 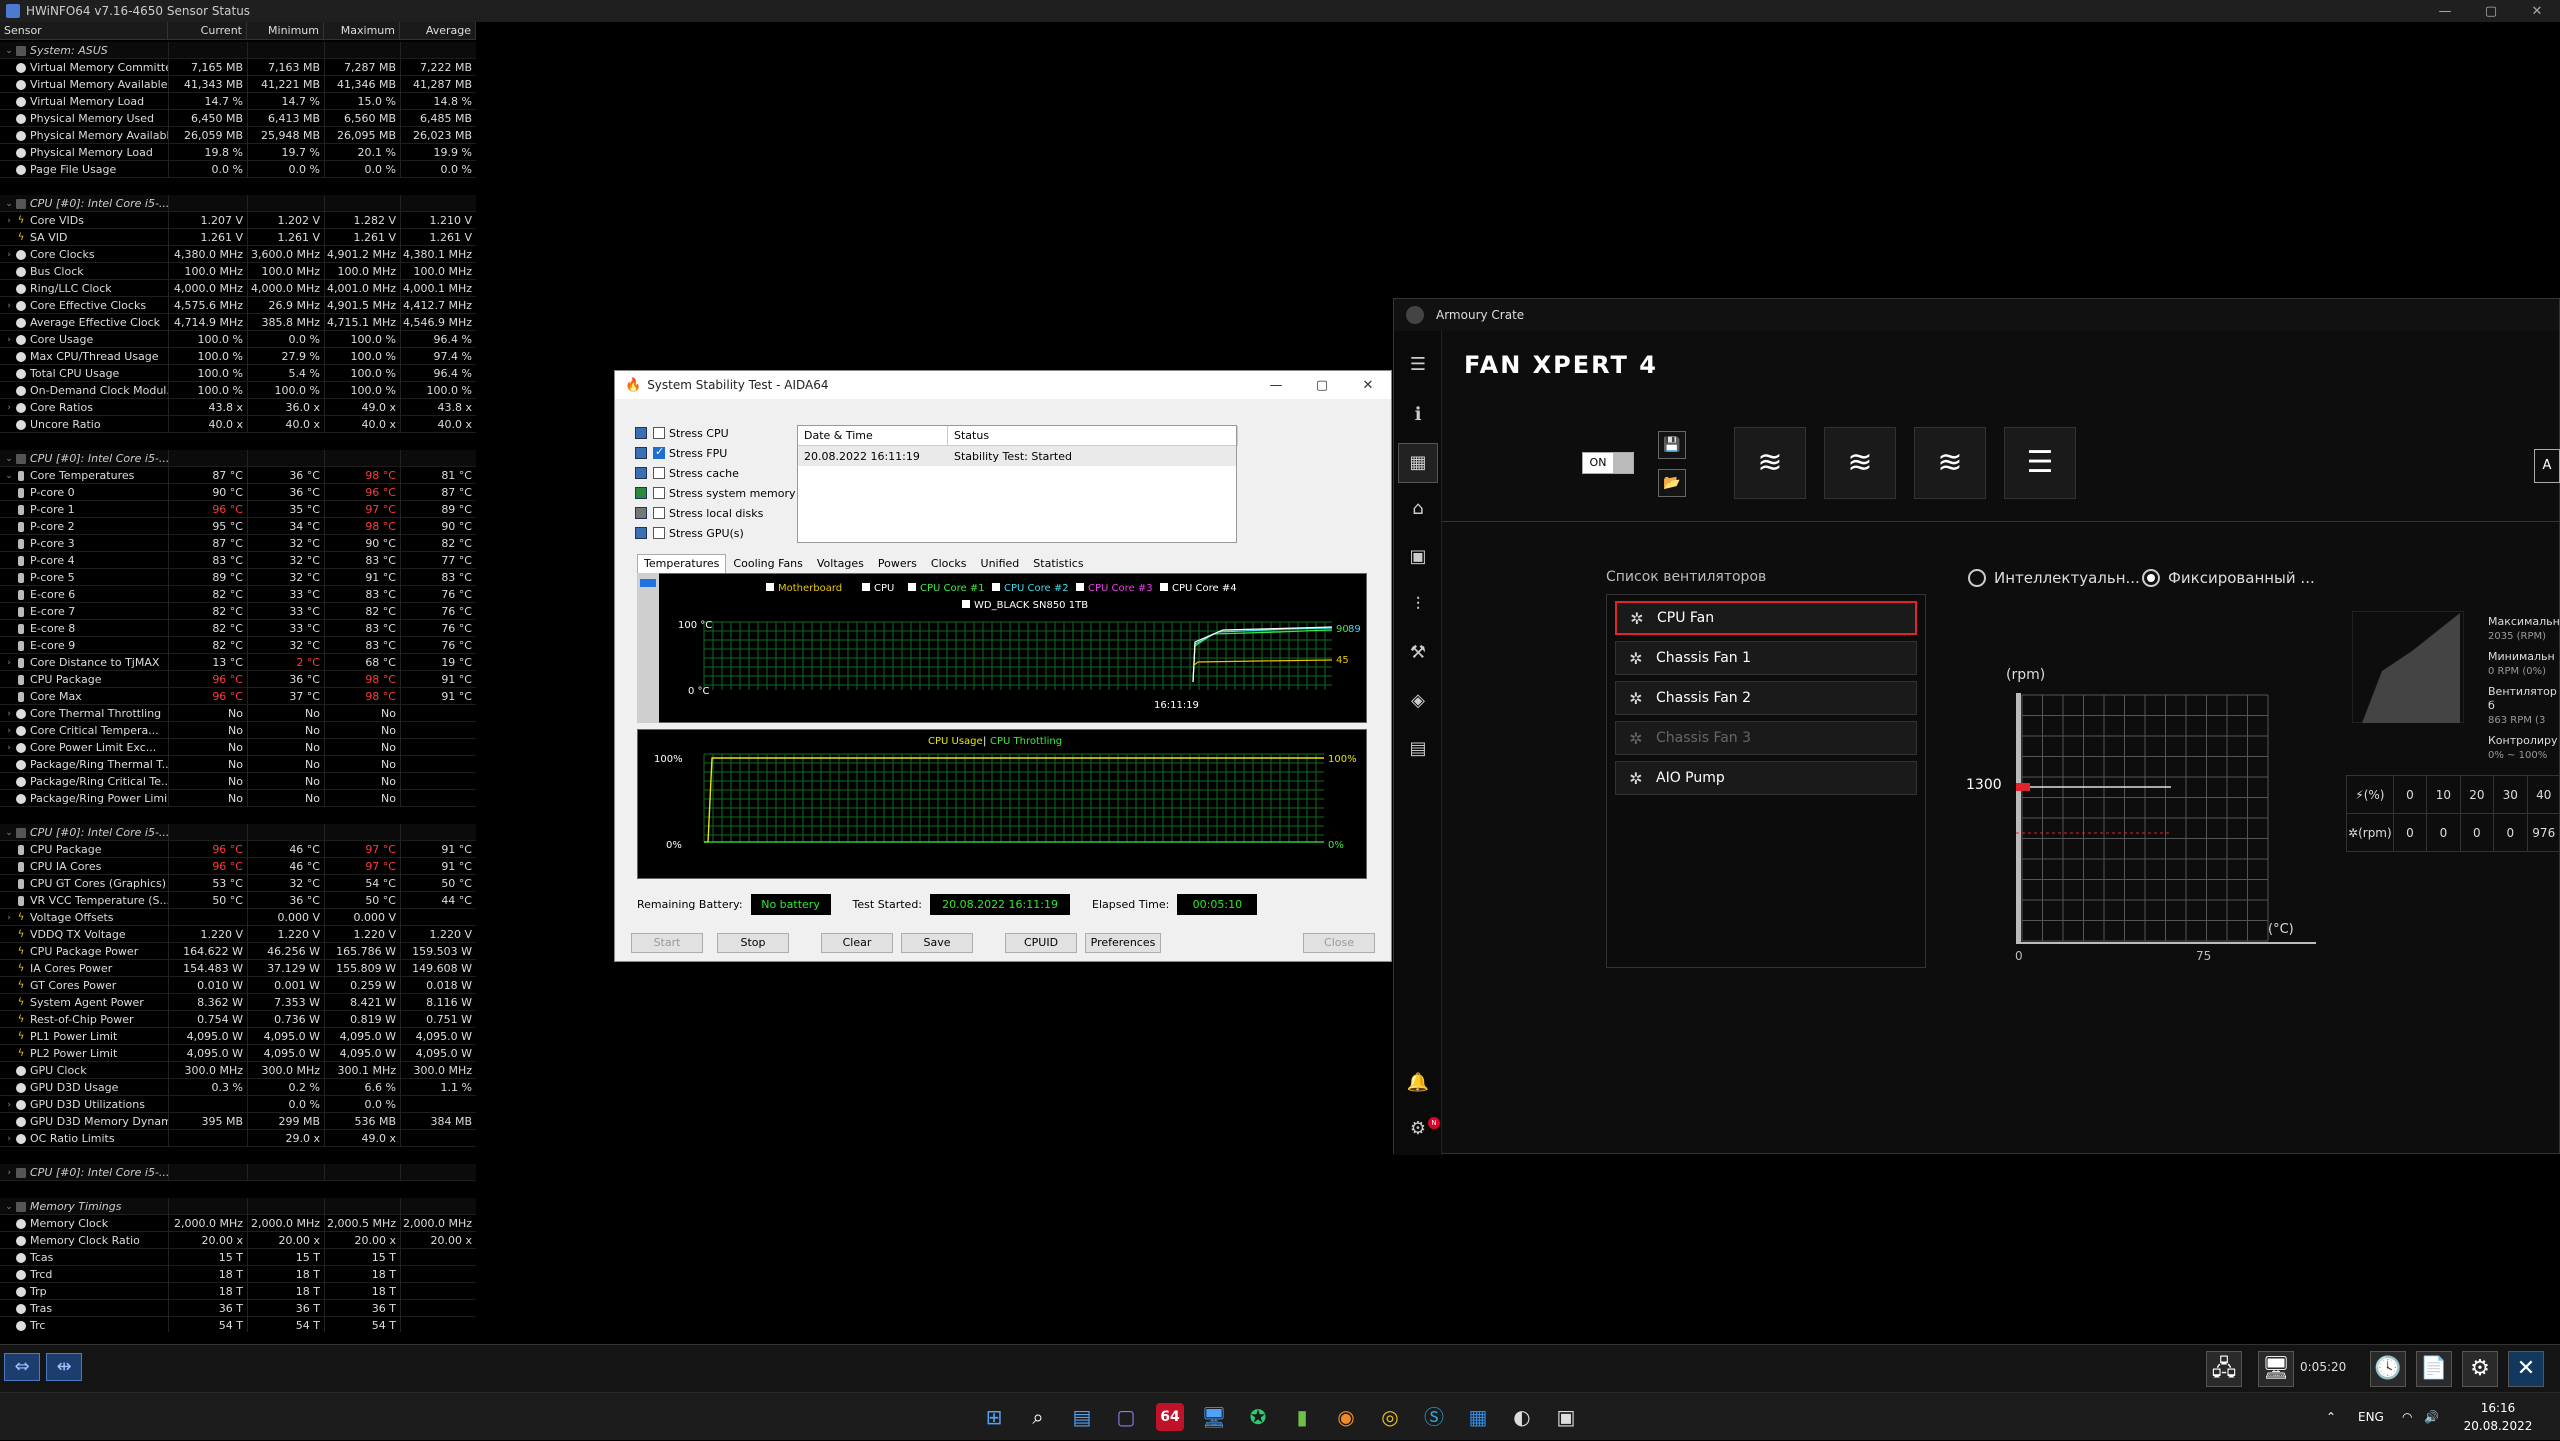 What do you see at coordinates (238, 696) in the screenshot?
I see `table-row: Core Max96 °C37 °C98 °C91 °C` at bounding box center [238, 696].